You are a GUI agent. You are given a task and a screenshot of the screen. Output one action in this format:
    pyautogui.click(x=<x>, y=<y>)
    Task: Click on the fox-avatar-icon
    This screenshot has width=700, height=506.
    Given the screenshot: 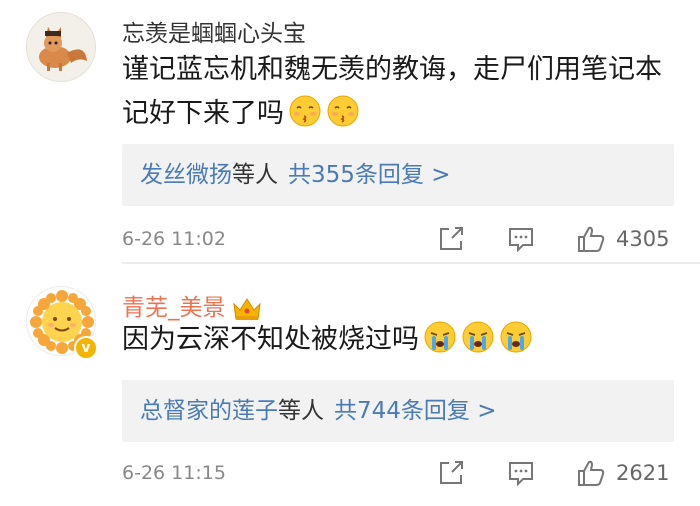 What is the action you would take?
    pyautogui.click(x=63, y=49)
    